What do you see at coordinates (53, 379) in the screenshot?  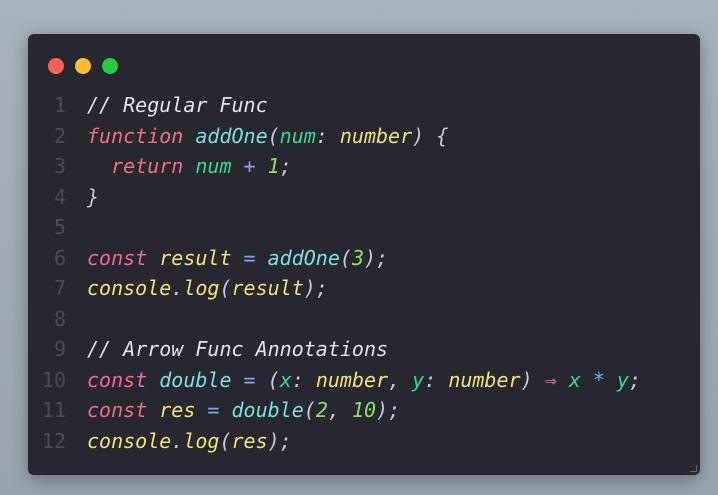 I see `line-number: 10` at bounding box center [53, 379].